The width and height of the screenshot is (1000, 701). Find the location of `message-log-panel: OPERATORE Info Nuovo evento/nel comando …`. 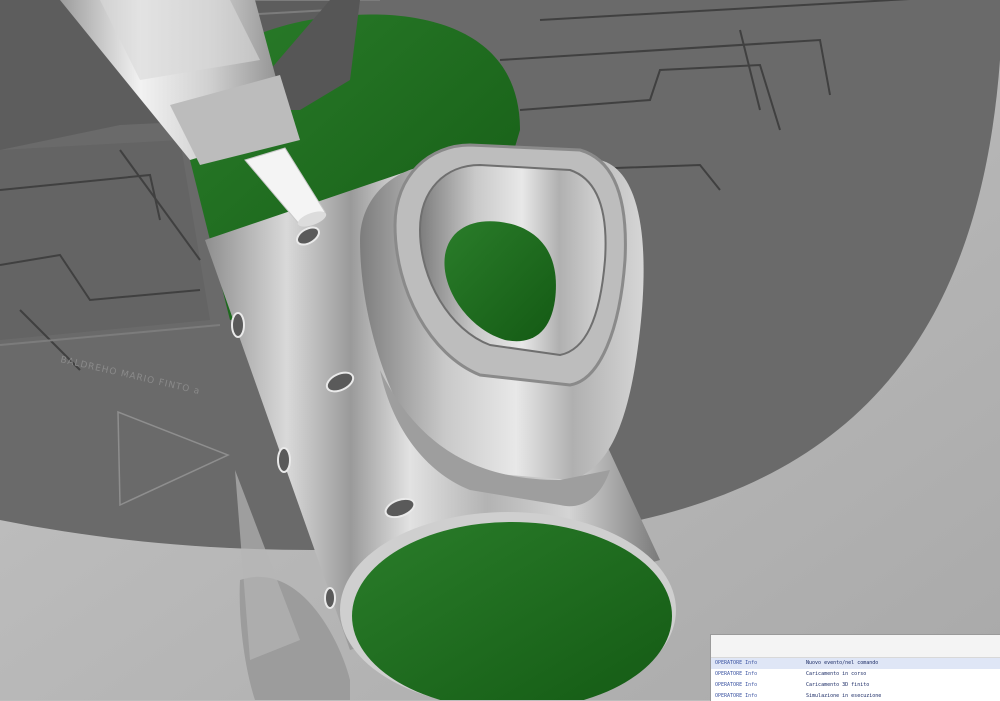

message-log-panel: OPERATORE Info Nuovo evento/nel comando … is located at coordinates (855, 667).